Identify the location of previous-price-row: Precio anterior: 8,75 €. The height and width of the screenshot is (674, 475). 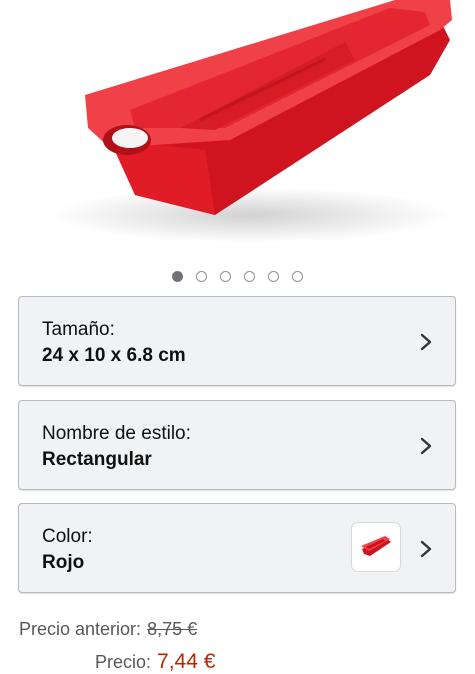
(108, 629).